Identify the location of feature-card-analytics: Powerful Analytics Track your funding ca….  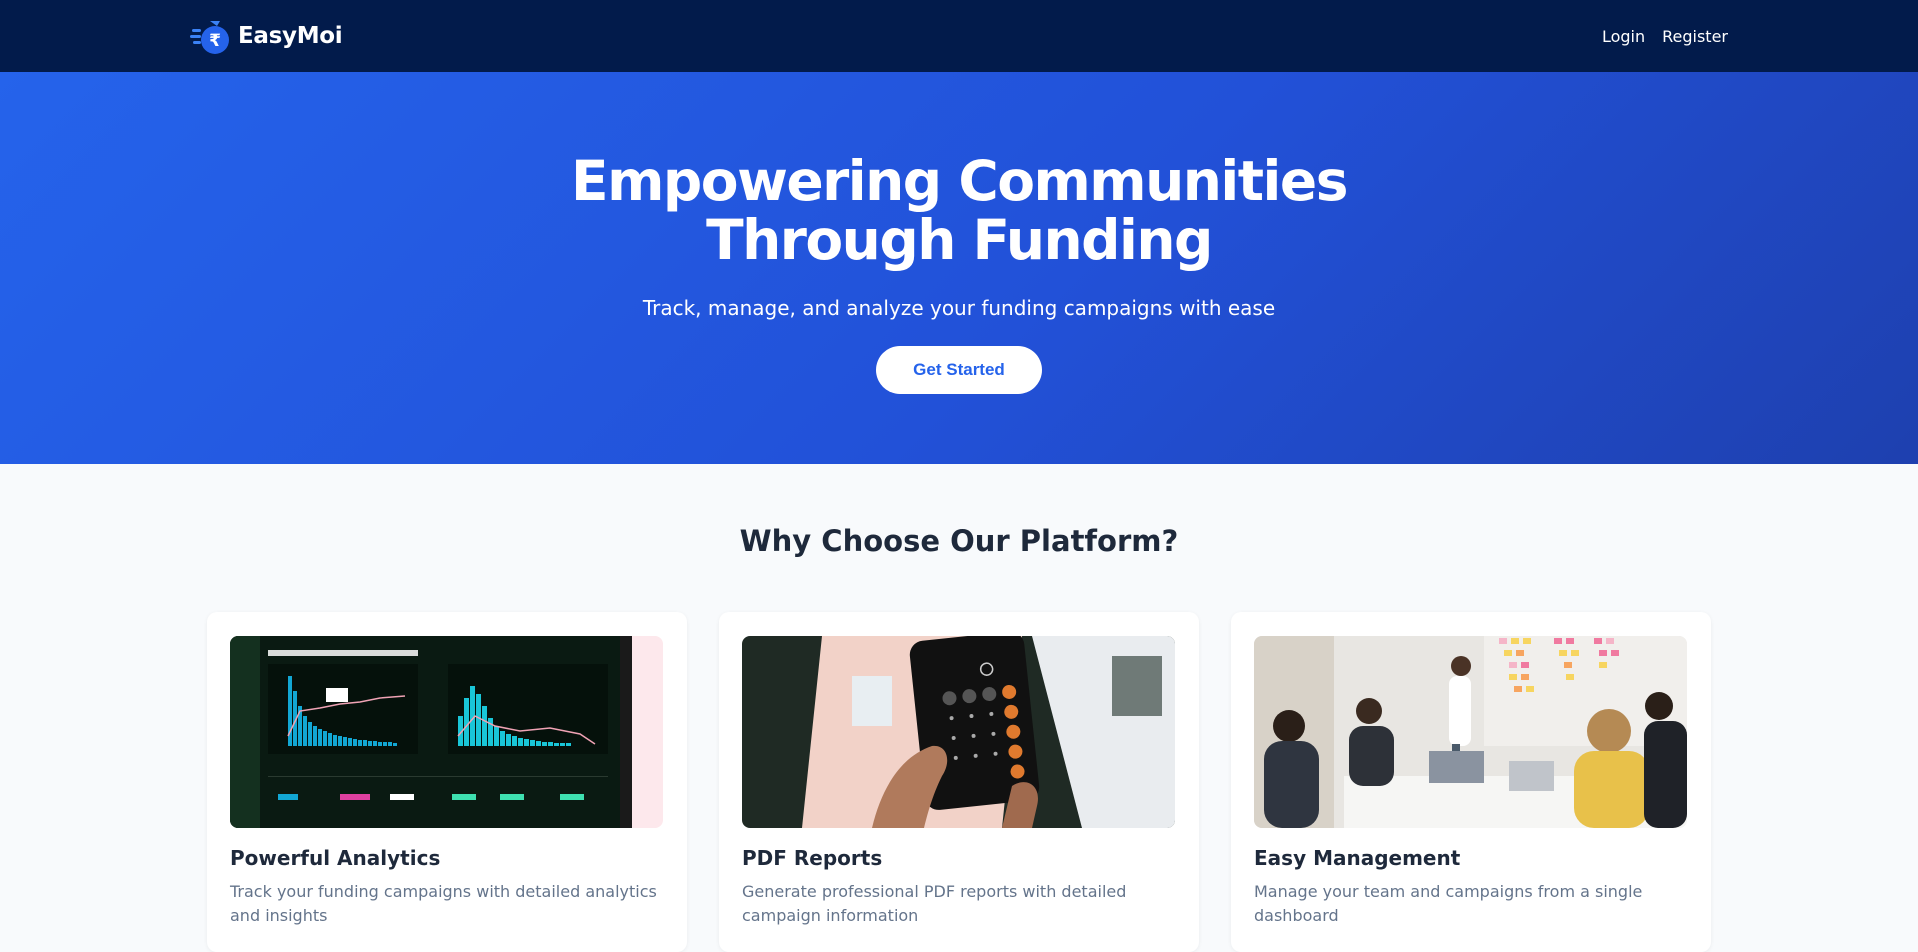
(447, 782).